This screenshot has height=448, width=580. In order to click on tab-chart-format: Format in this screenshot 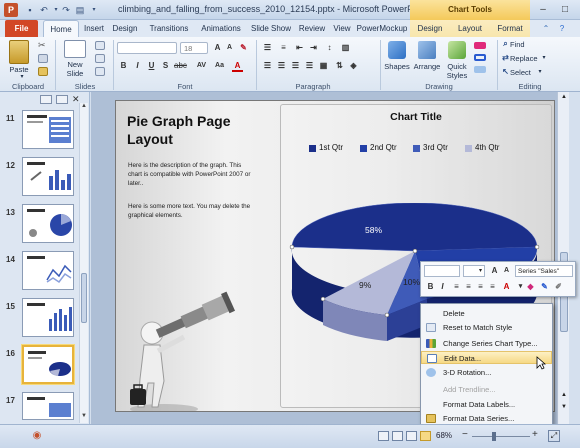, I will do `click(510, 28)`.